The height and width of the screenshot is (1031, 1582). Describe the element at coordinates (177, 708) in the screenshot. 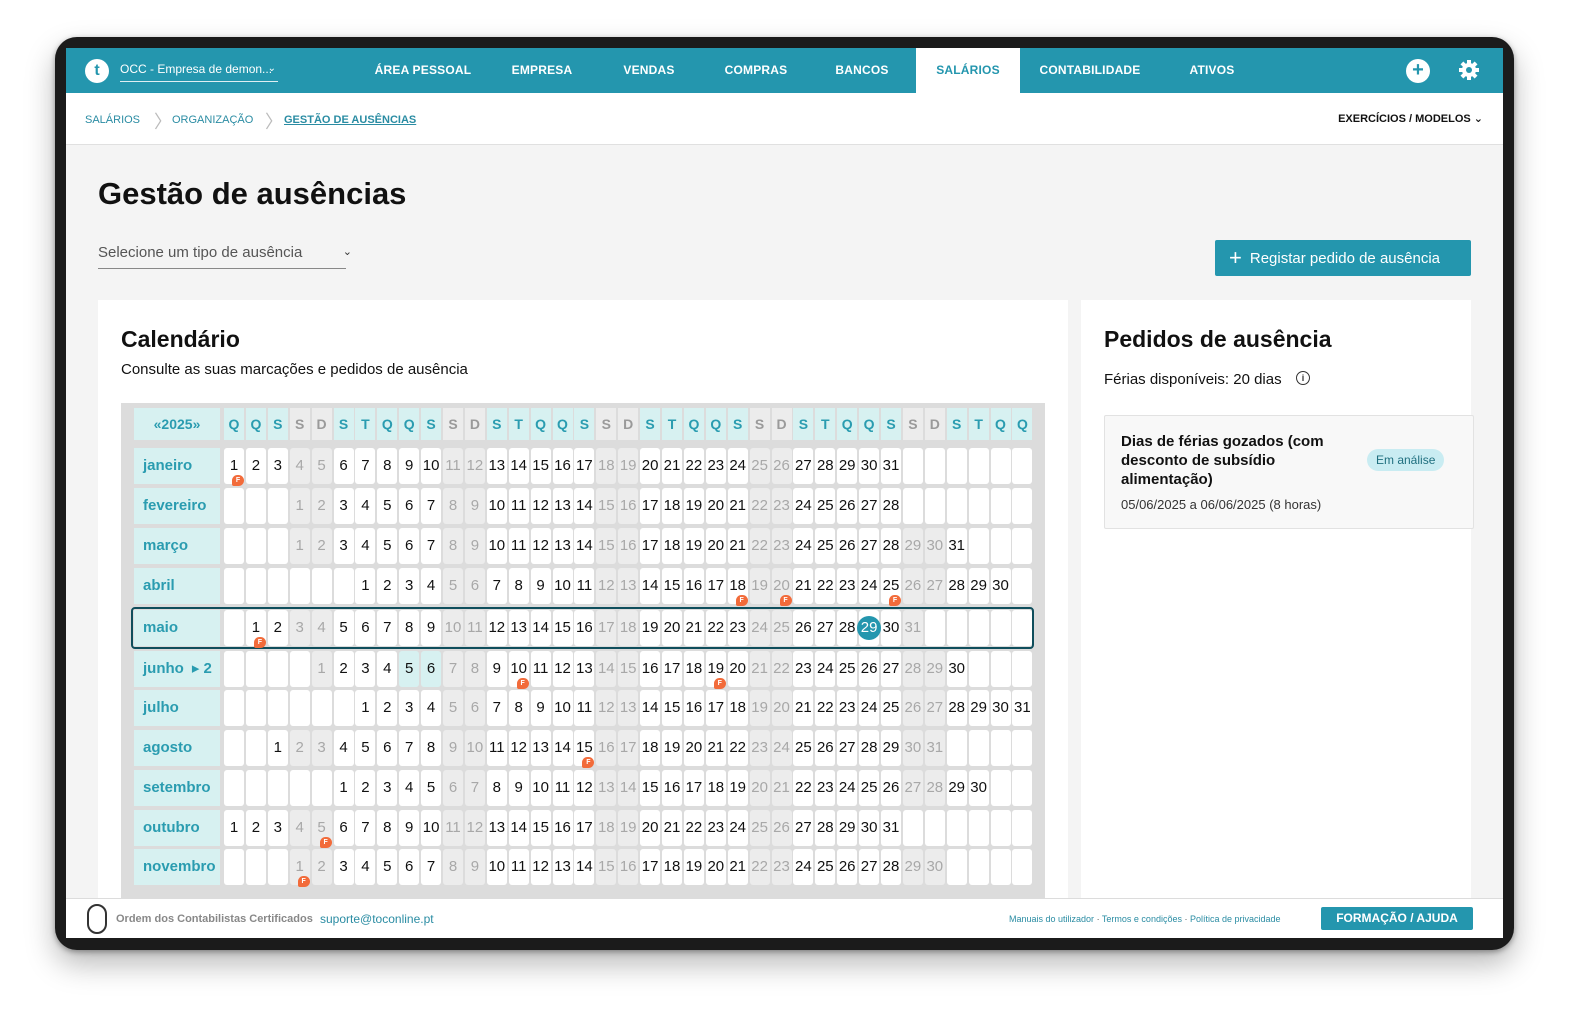

I see `month-label: julho` at that location.